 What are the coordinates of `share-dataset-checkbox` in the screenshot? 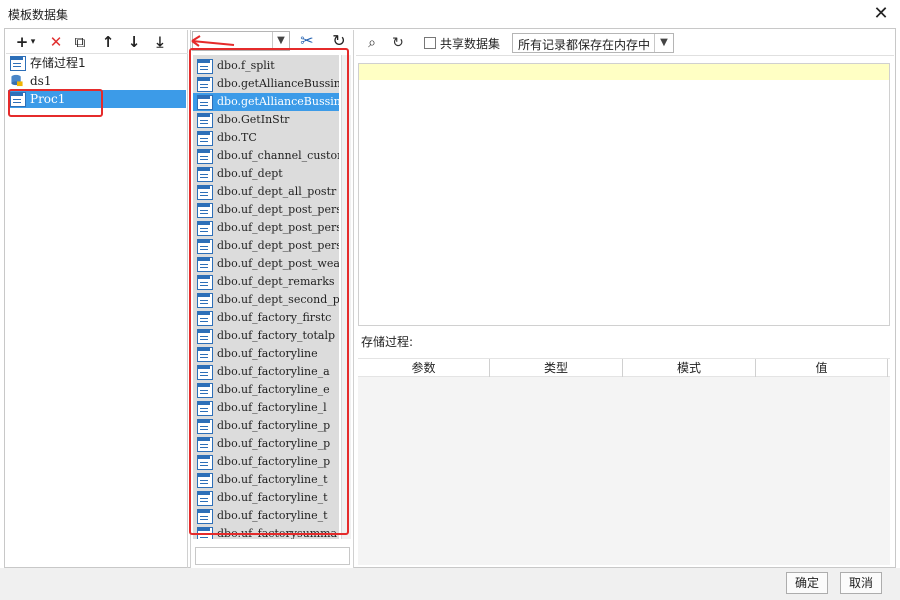 It's located at (430, 43).